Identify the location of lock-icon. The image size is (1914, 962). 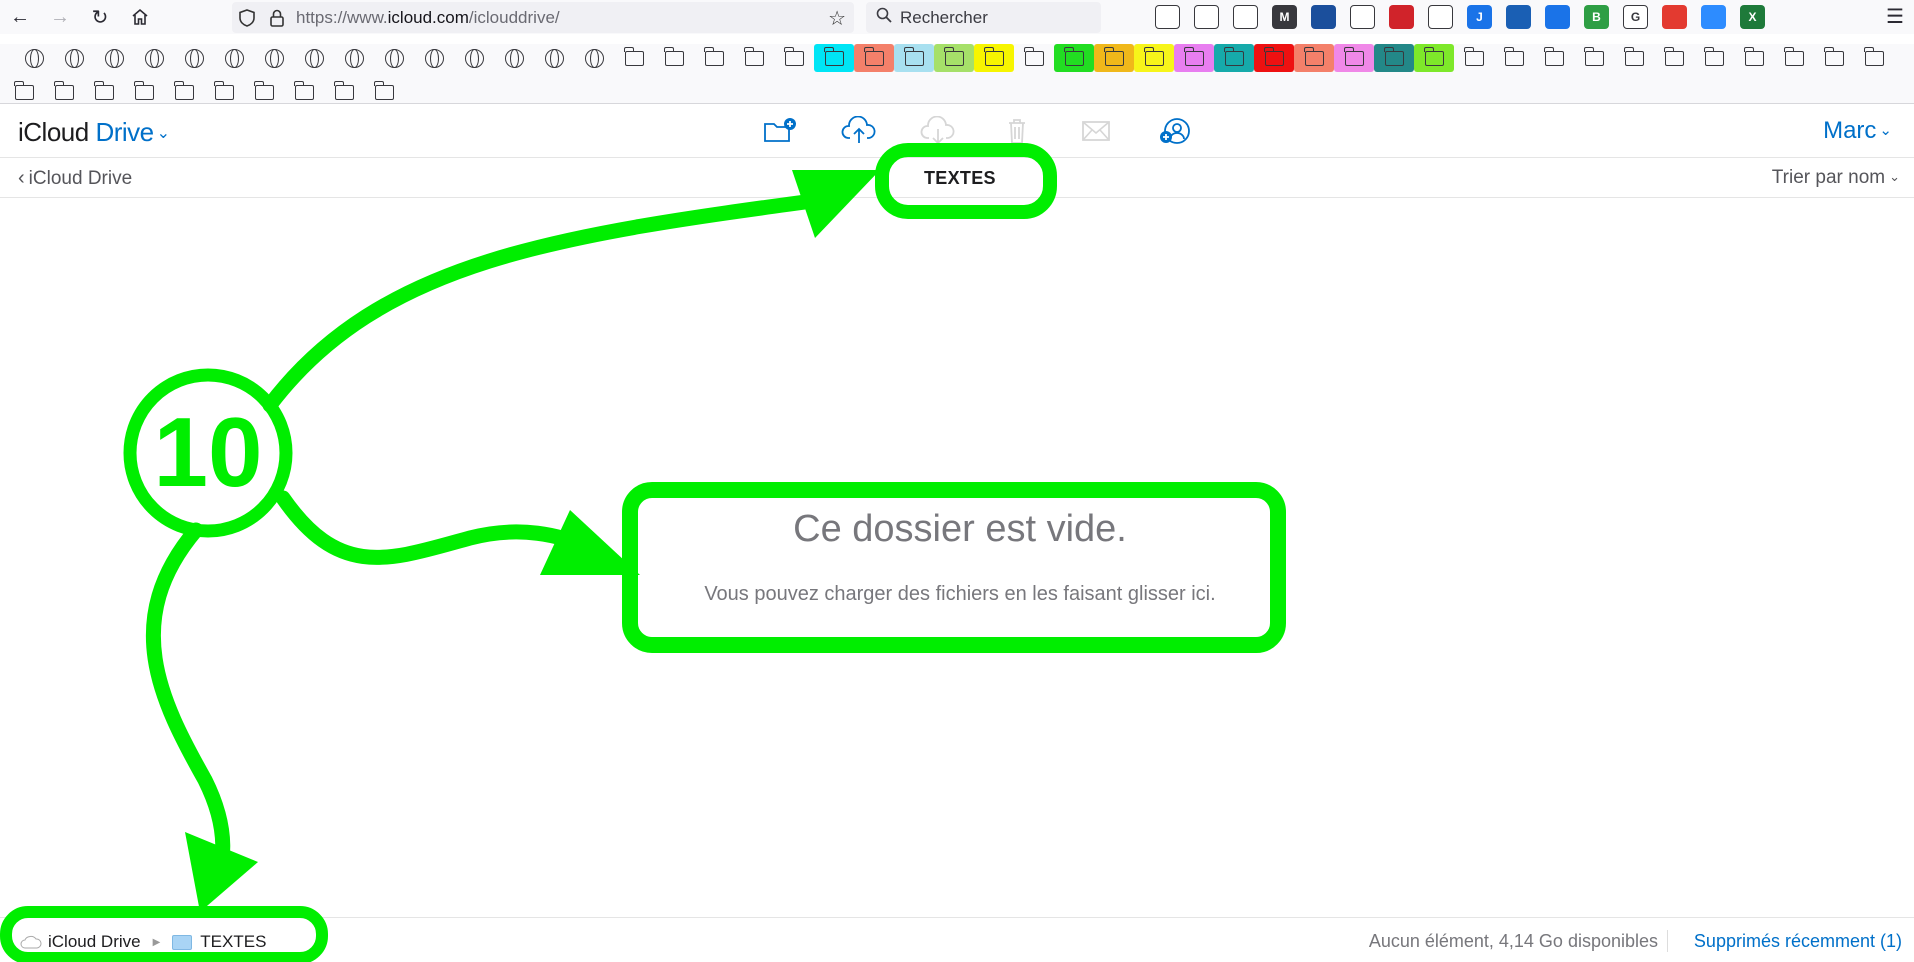
(277, 18).